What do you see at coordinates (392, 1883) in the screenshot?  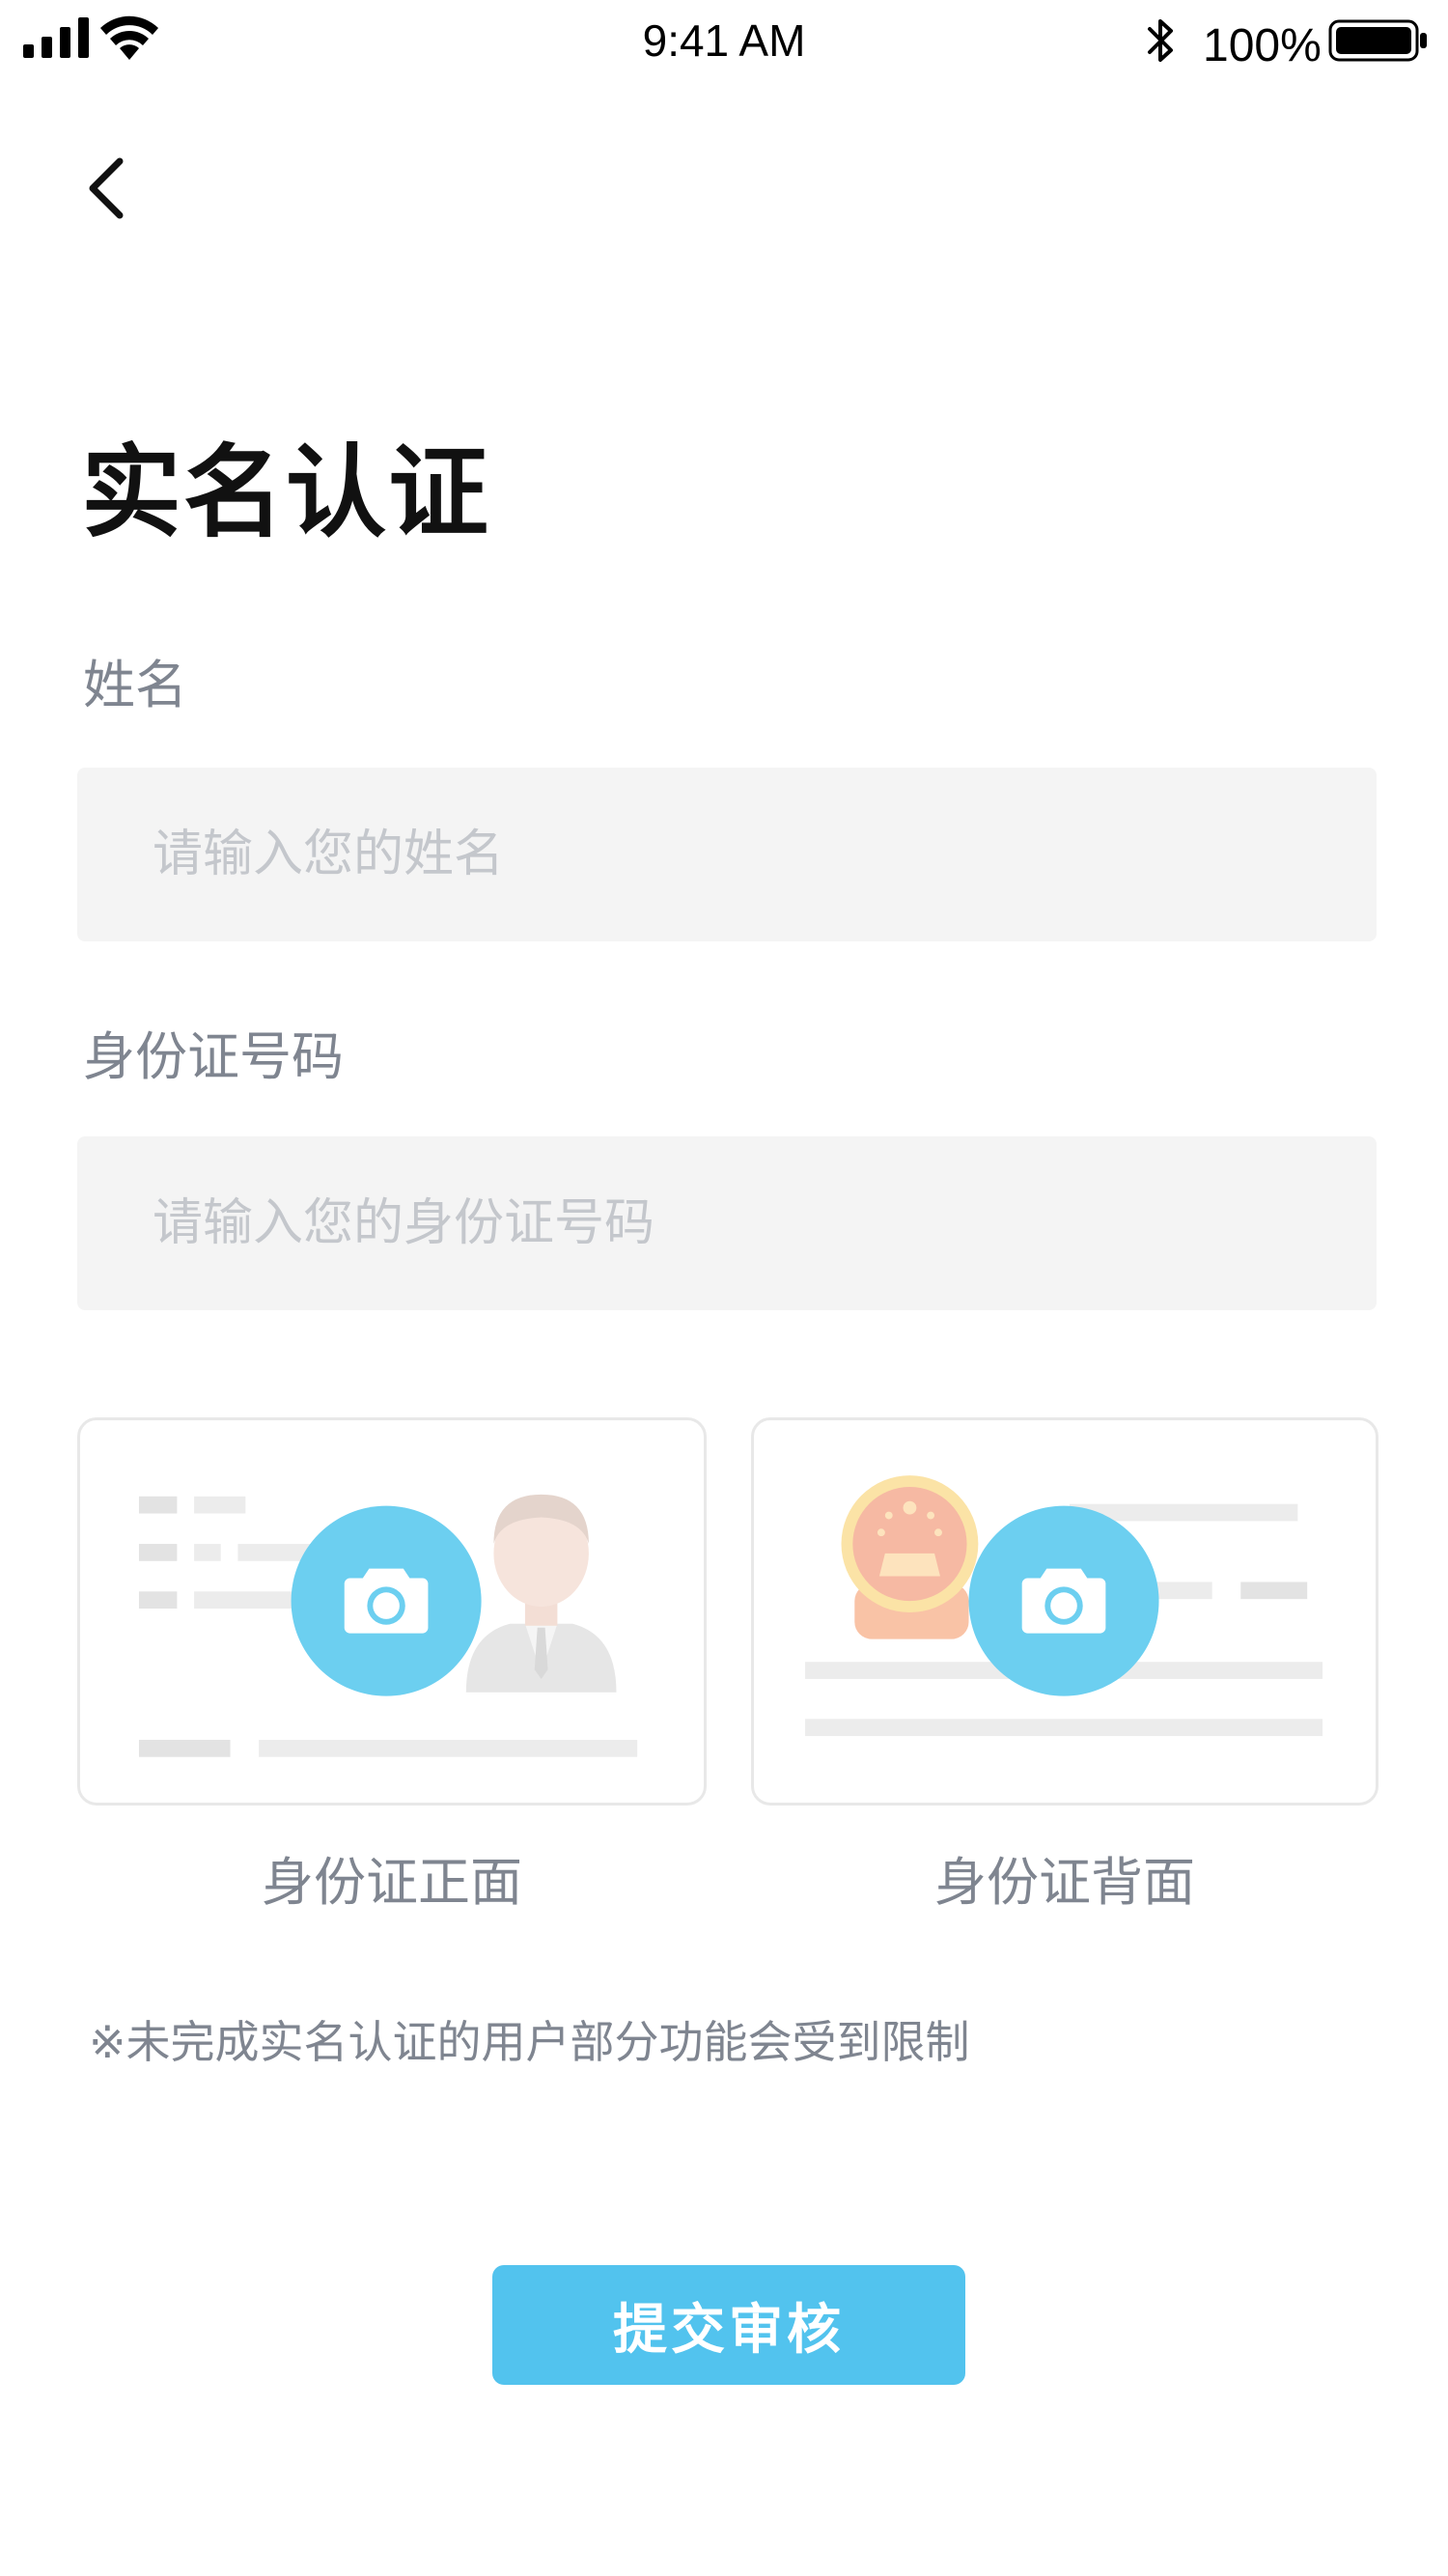 I see `id-card-front-caption: 身份证正面` at bounding box center [392, 1883].